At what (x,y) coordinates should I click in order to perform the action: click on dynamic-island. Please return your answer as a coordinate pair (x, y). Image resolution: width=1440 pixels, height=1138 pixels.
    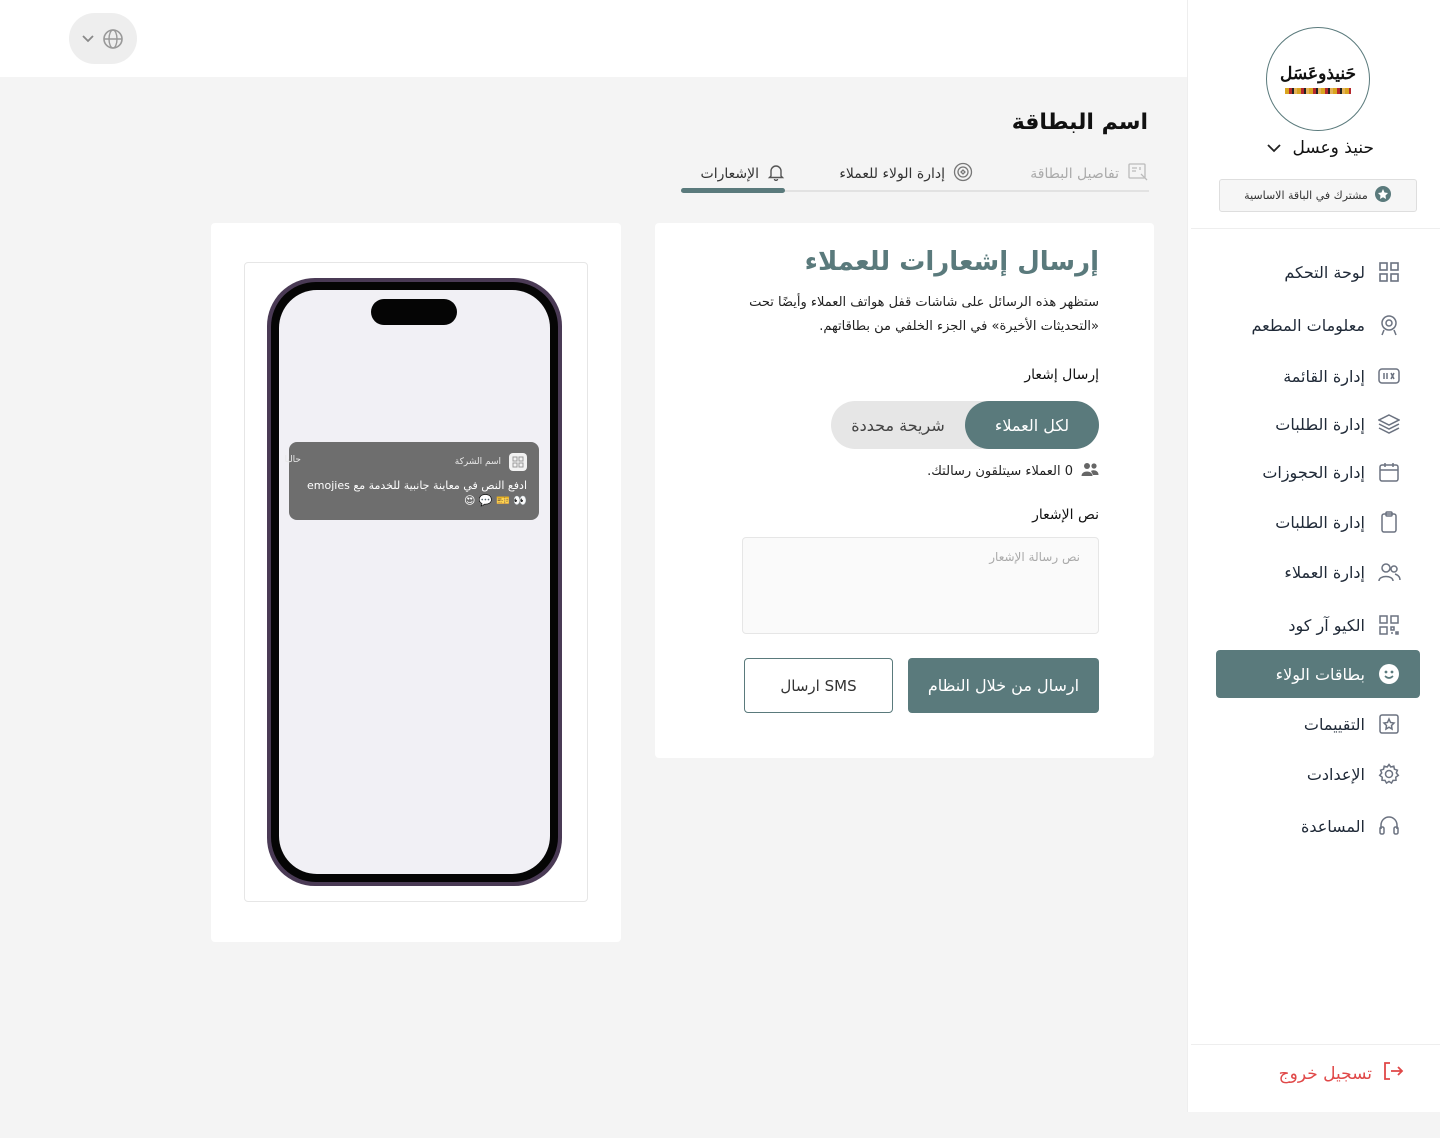
    Looking at the image, I should click on (414, 312).